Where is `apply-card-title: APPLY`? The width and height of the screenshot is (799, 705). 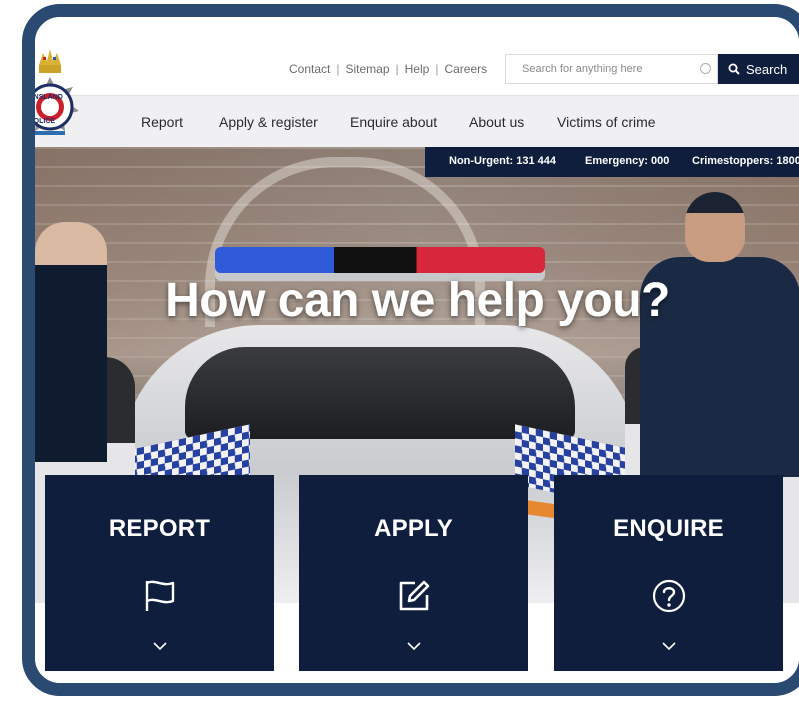 apply-card-title: APPLY is located at coordinates (413, 528).